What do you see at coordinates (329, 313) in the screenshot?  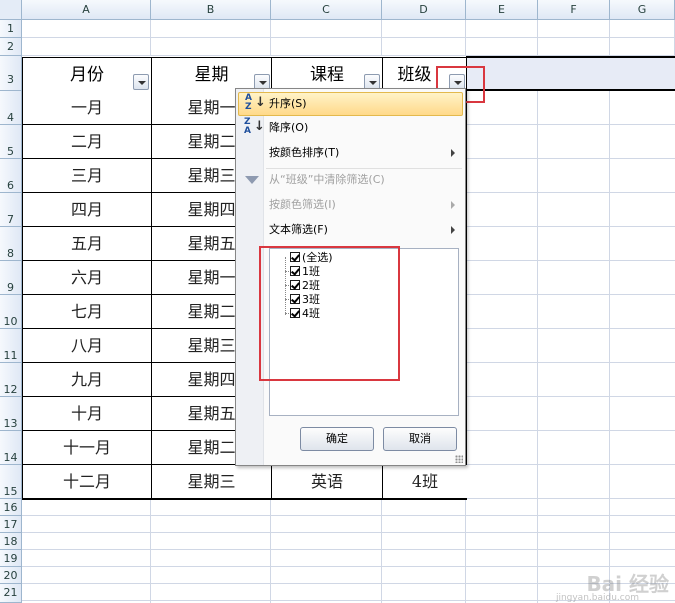 I see `highlight-box-checklist` at bounding box center [329, 313].